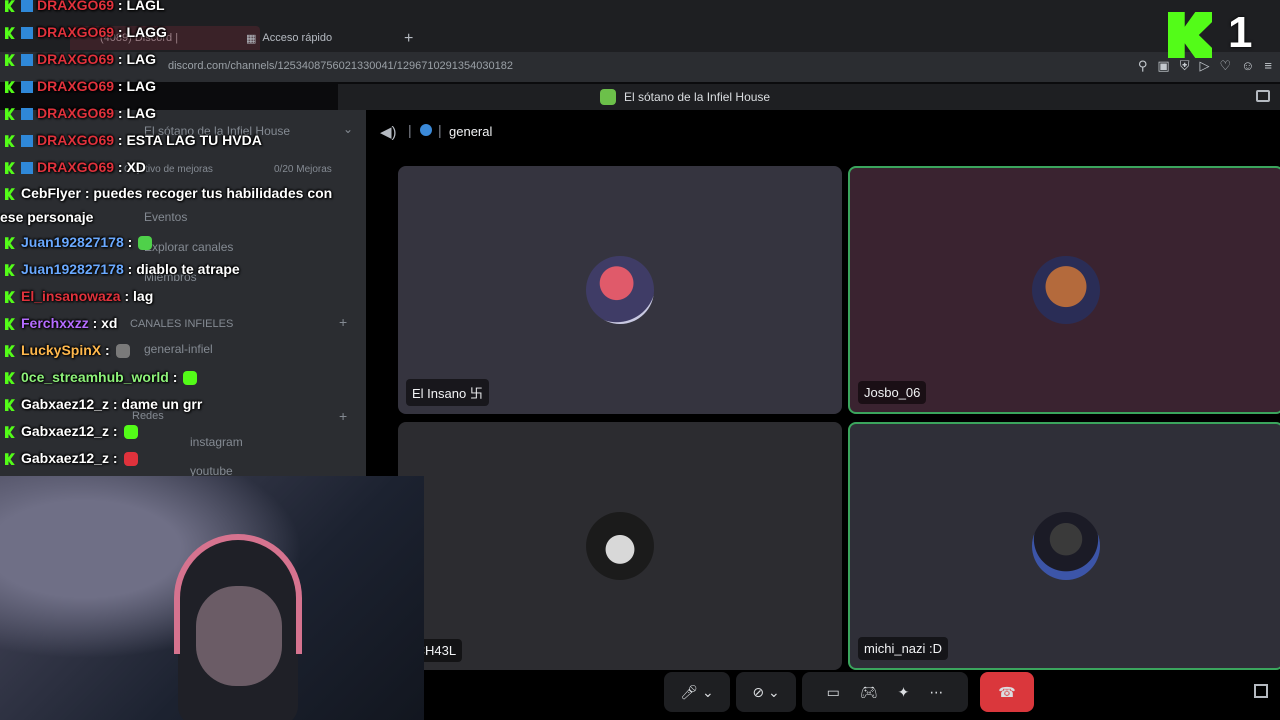  I want to click on play-icon: ▷, so click(1204, 66).